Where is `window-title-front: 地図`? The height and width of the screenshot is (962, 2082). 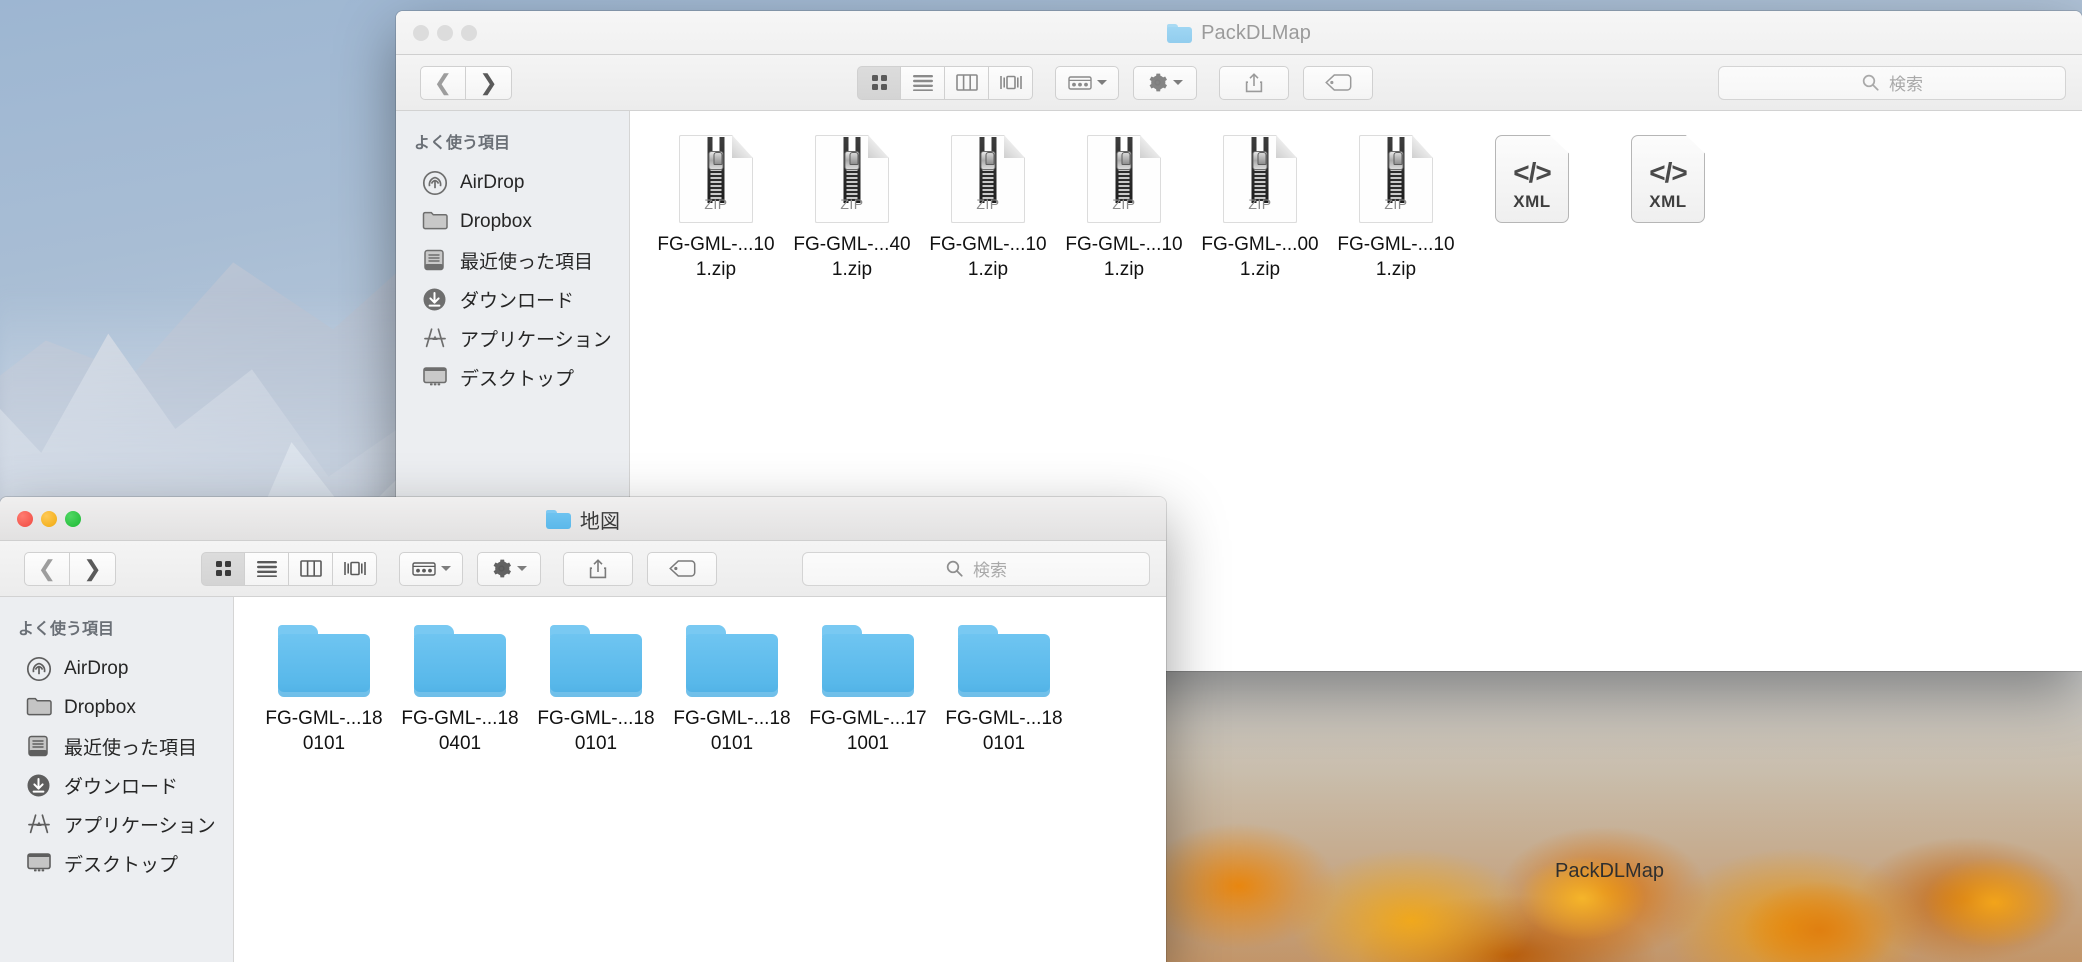
window-title-front: 地図 is located at coordinates (583, 519).